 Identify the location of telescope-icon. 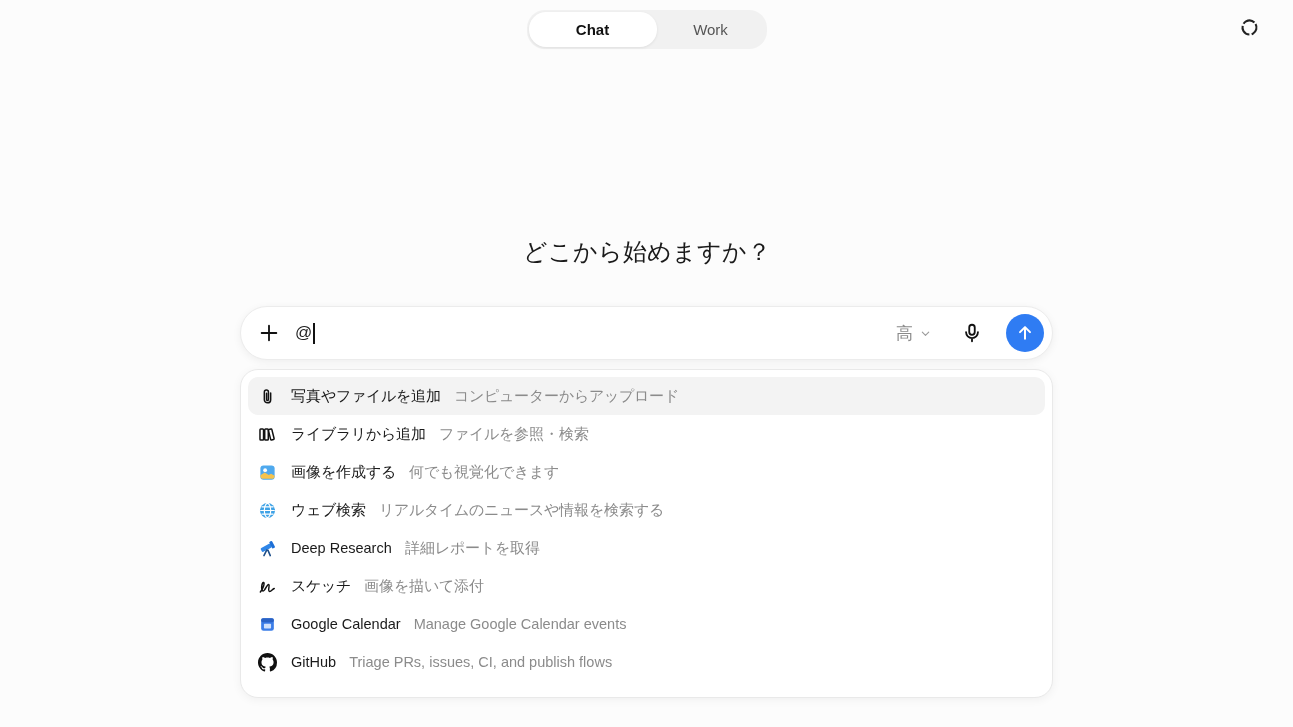
(267, 548).